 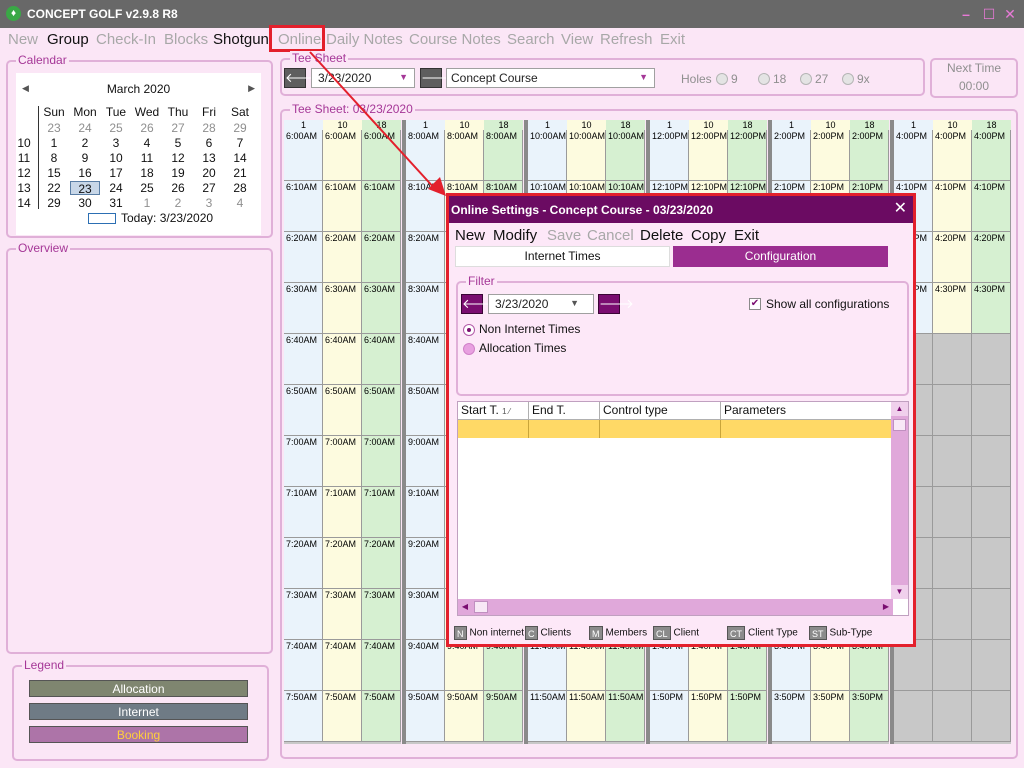 What do you see at coordinates (708, 665) in the screenshot?
I see `tee-time-slot: 1:40PM` at bounding box center [708, 665].